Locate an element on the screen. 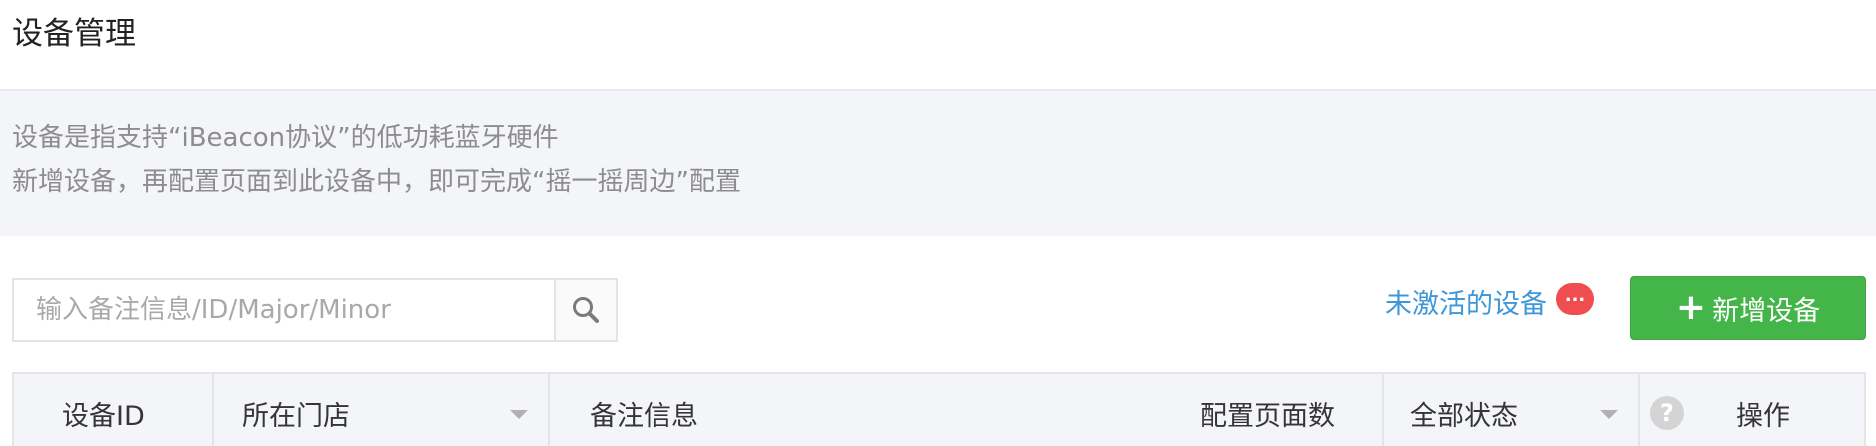 This screenshot has width=1876, height=446. column-header-store: 所在门店 is located at coordinates (296, 416).